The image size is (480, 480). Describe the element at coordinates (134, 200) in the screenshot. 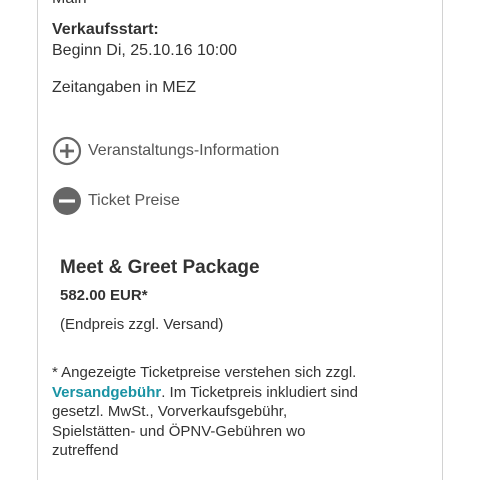

I see `ticket-prices-label: Ticket Preise` at that location.